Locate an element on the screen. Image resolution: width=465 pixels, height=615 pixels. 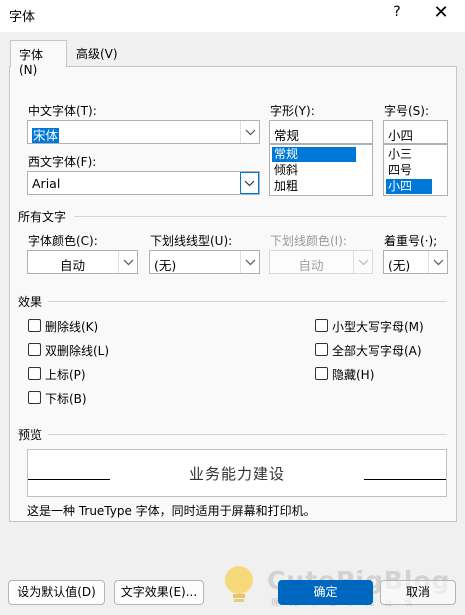
dialog-title: 字体 is located at coordinates (22, 17).